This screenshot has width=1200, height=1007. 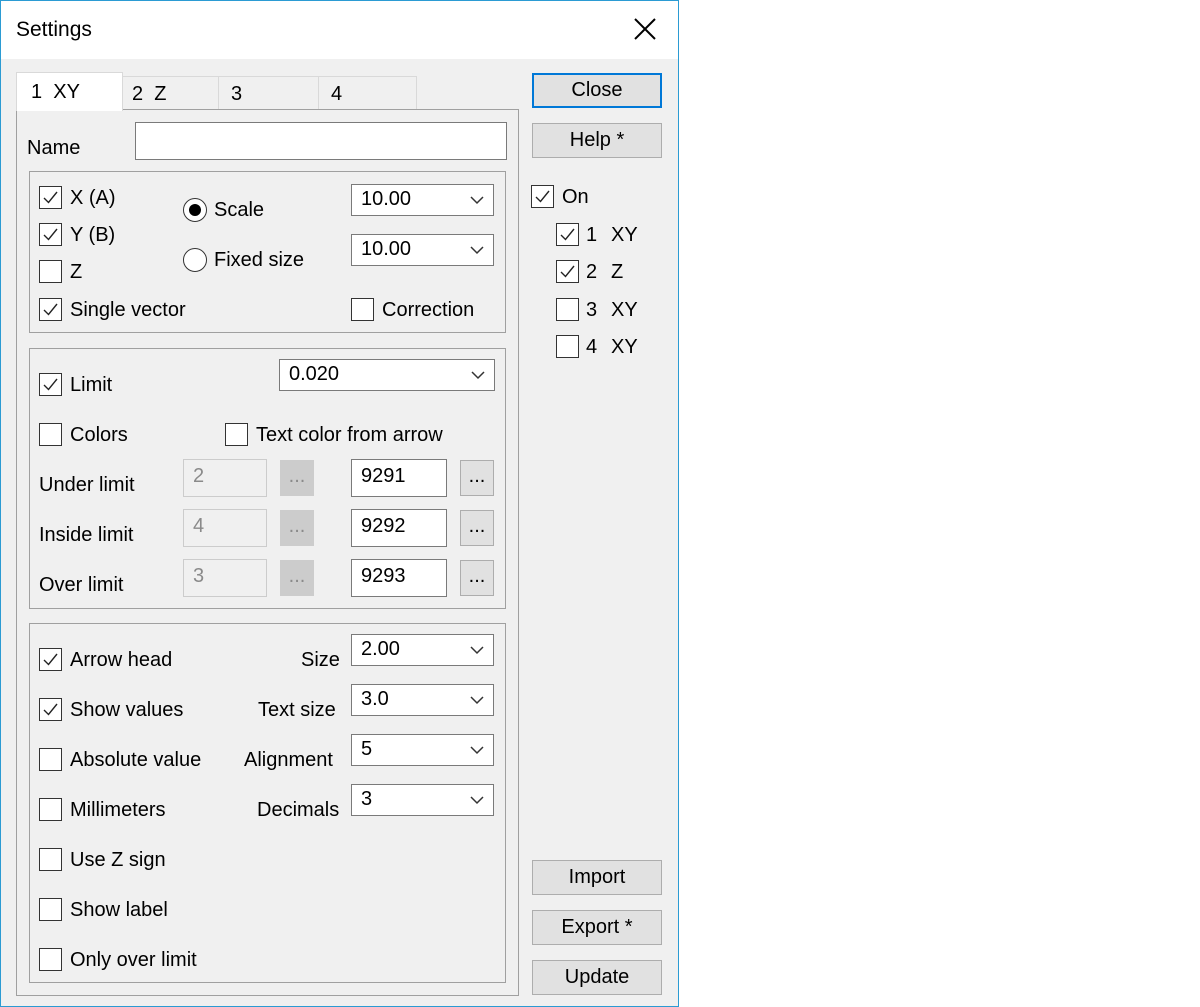 I want to click on text-size-value: 3.0, so click(x=375, y=699).